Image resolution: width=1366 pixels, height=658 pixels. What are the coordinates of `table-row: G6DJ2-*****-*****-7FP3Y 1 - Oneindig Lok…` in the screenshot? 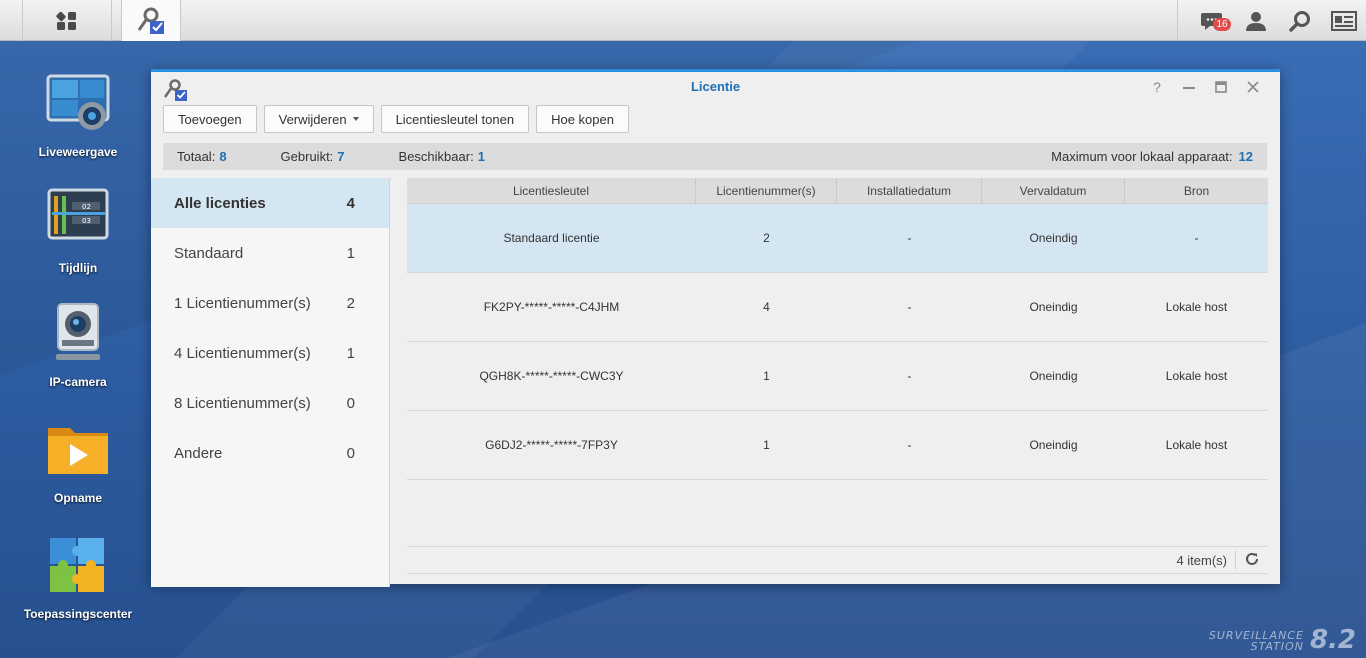 It's located at (837, 445).